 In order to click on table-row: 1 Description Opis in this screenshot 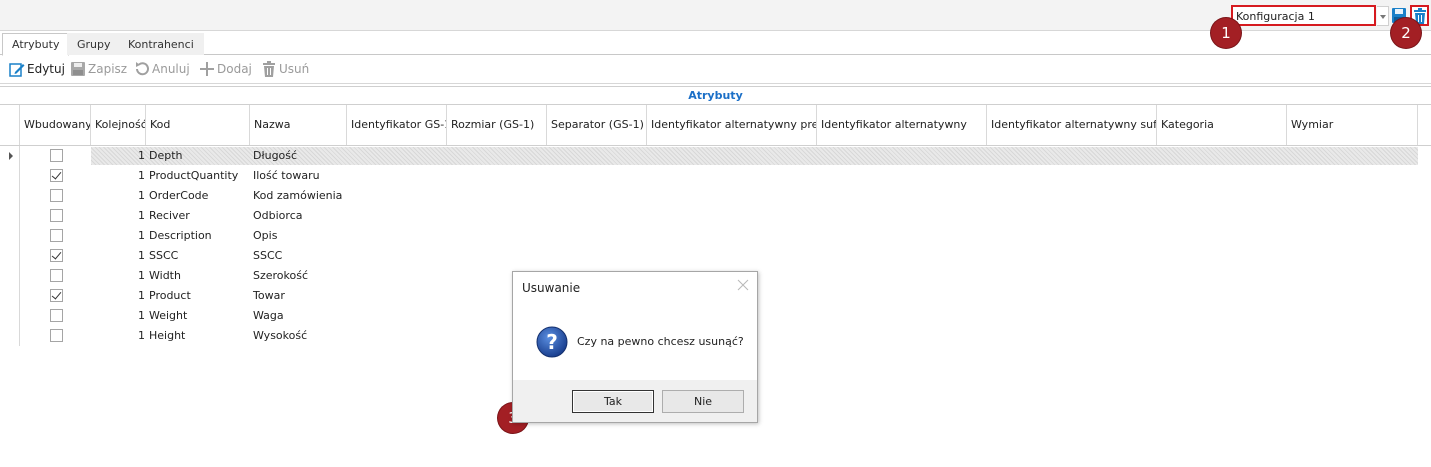, I will do `click(715, 236)`.